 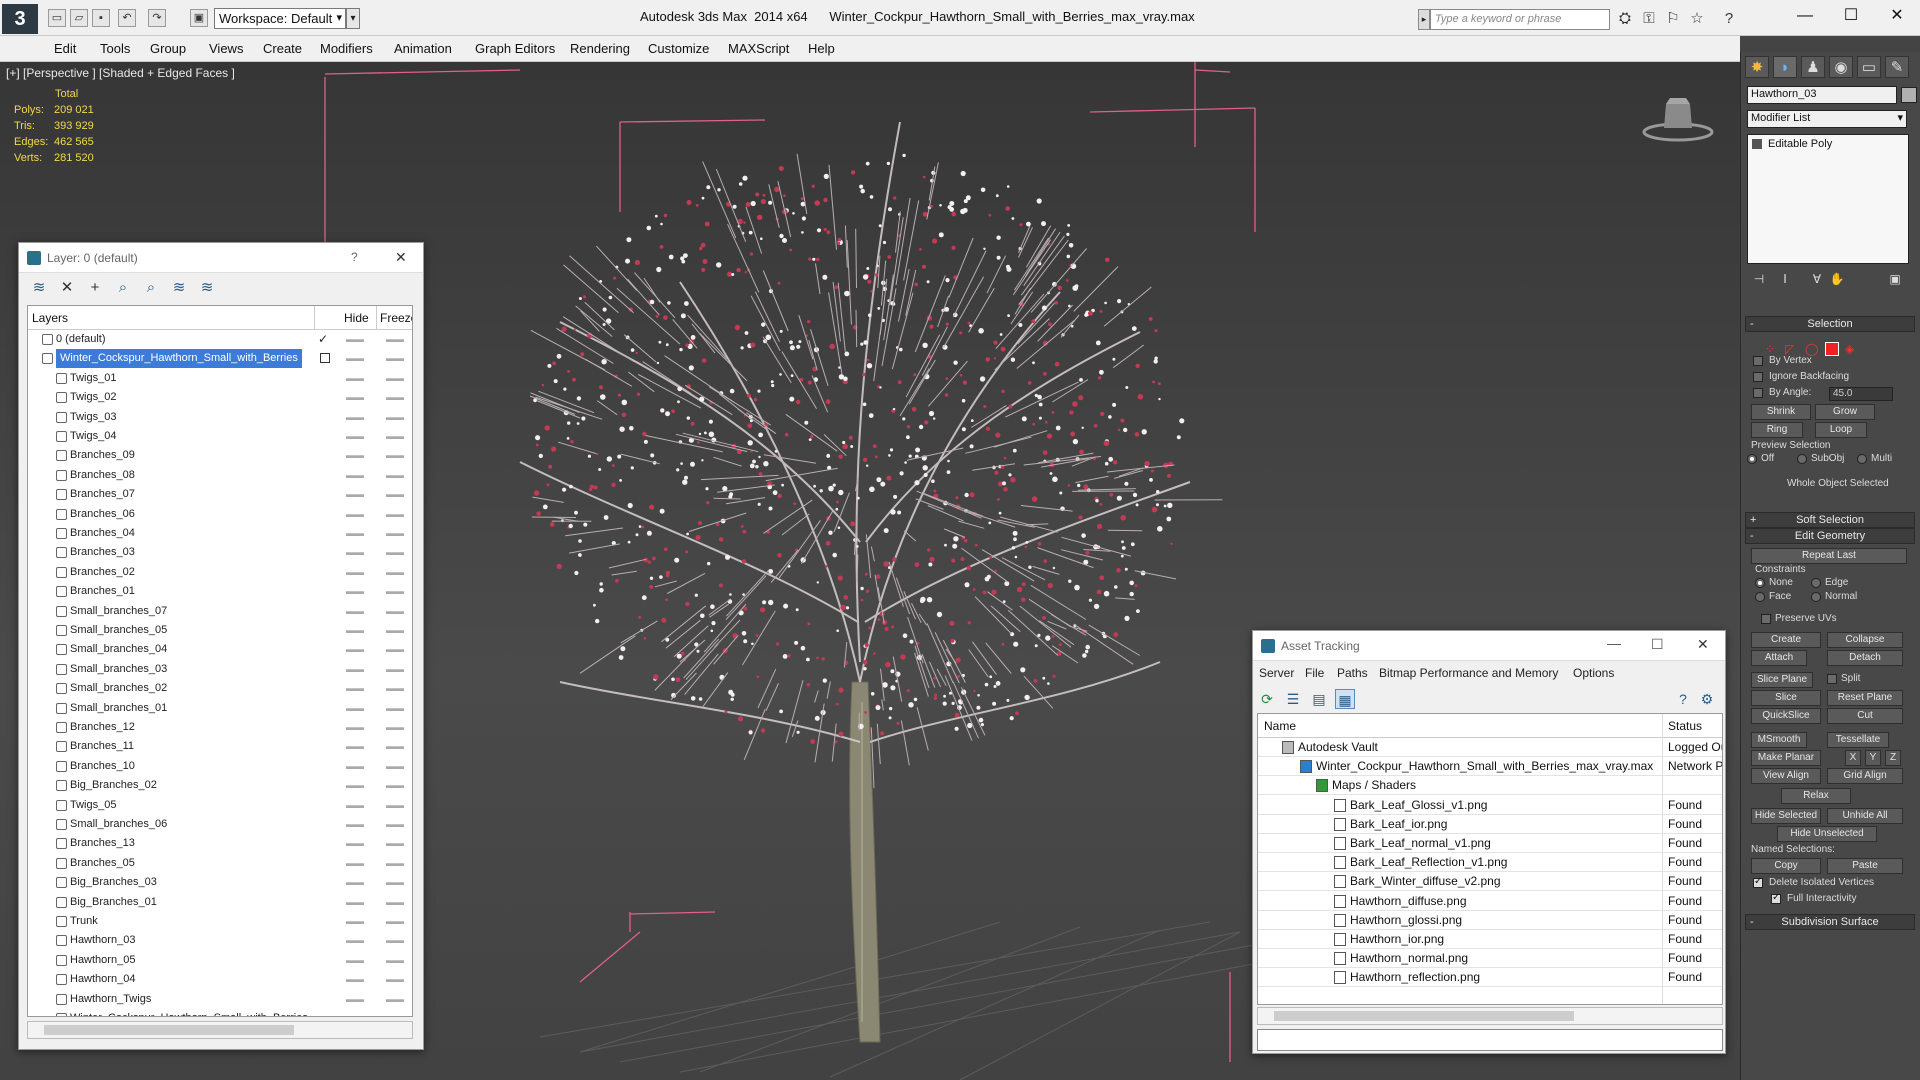 I want to click on make-unique-icon: ∀, so click(x=1817, y=279).